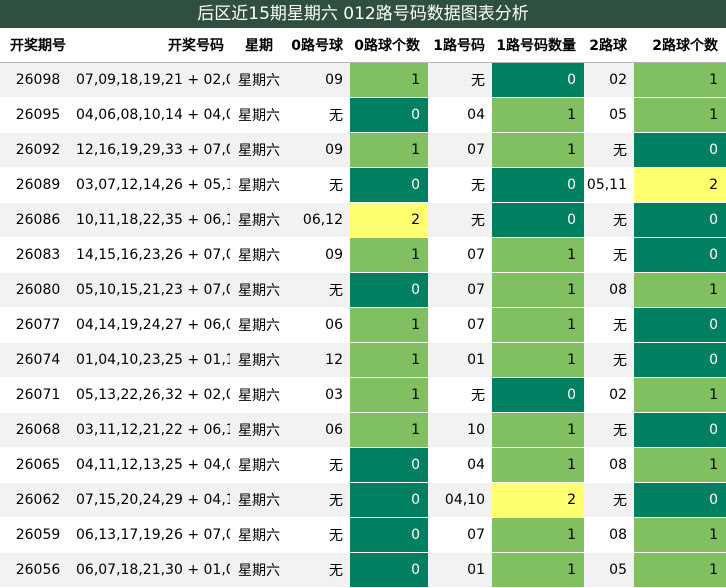  What do you see at coordinates (38, 325) in the screenshot?
I see `cell-issue: 26077` at bounding box center [38, 325].